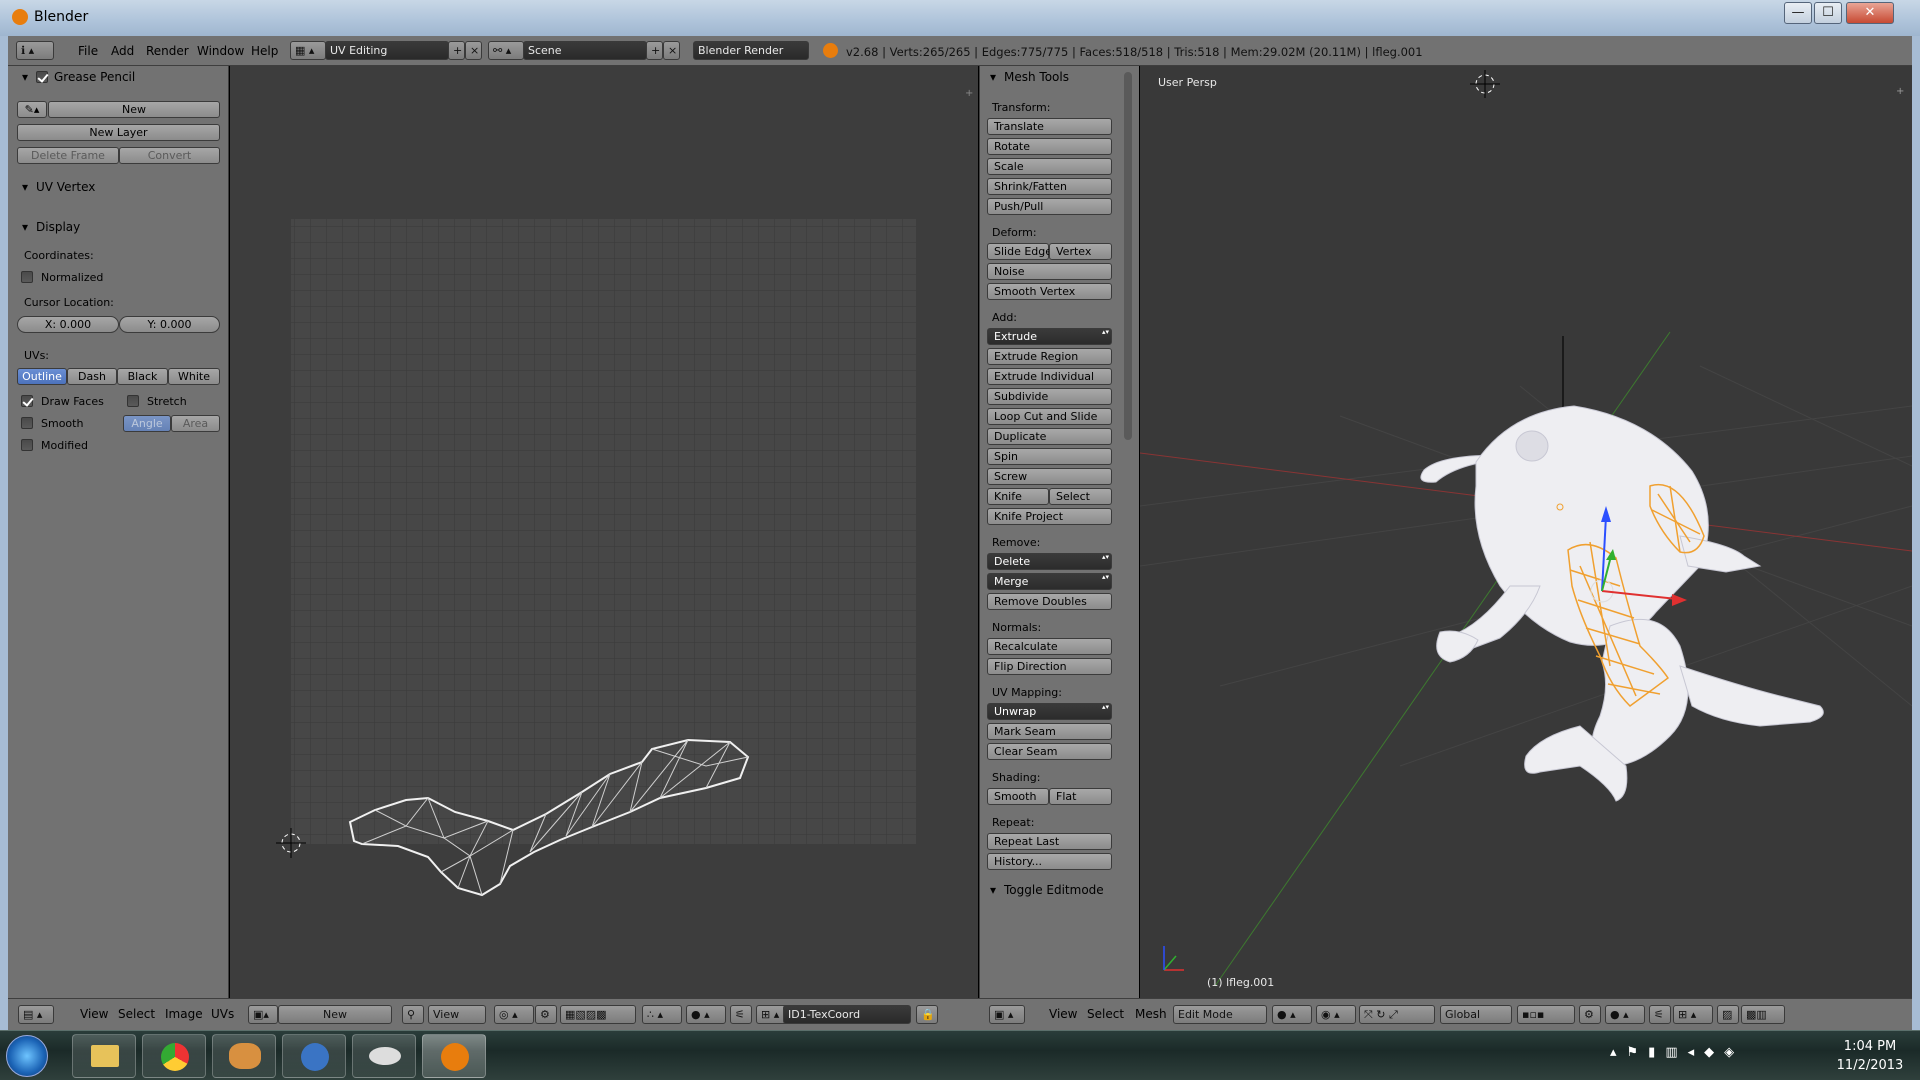 This screenshot has height=1080, width=1920. What do you see at coordinates (1049, 581) in the screenshot?
I see `merge-menu: Merge` at bounding box center [1049, 581].